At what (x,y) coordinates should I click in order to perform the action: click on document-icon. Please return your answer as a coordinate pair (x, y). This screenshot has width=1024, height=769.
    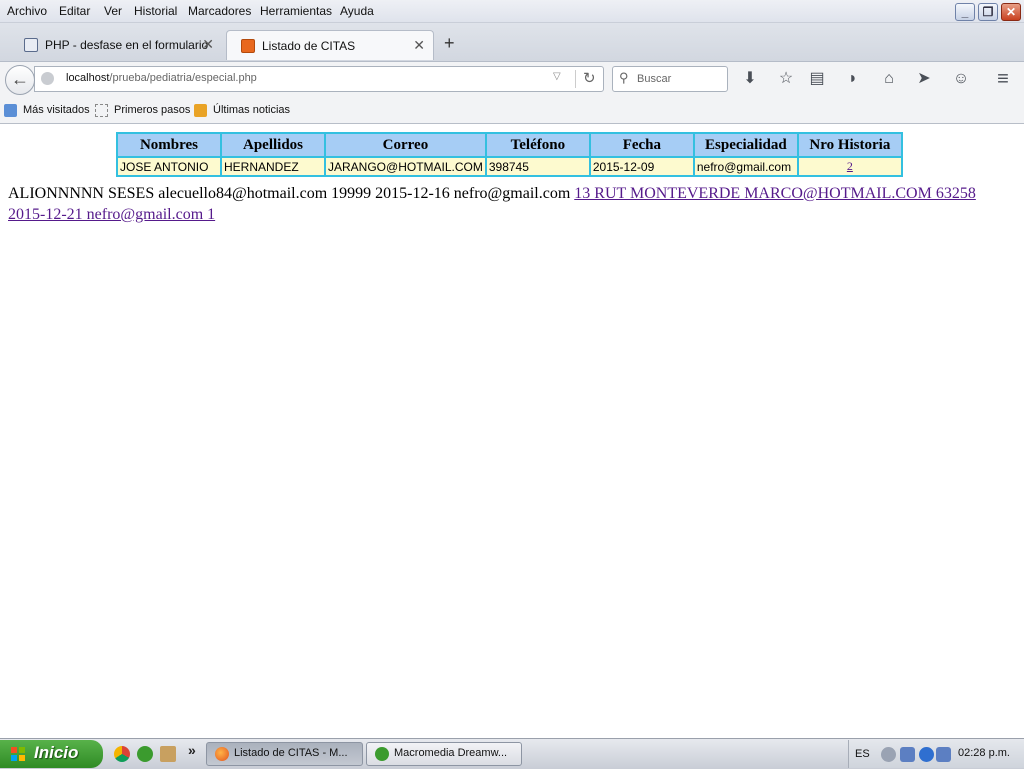
    Looking at the image, I should click on (31, 45).